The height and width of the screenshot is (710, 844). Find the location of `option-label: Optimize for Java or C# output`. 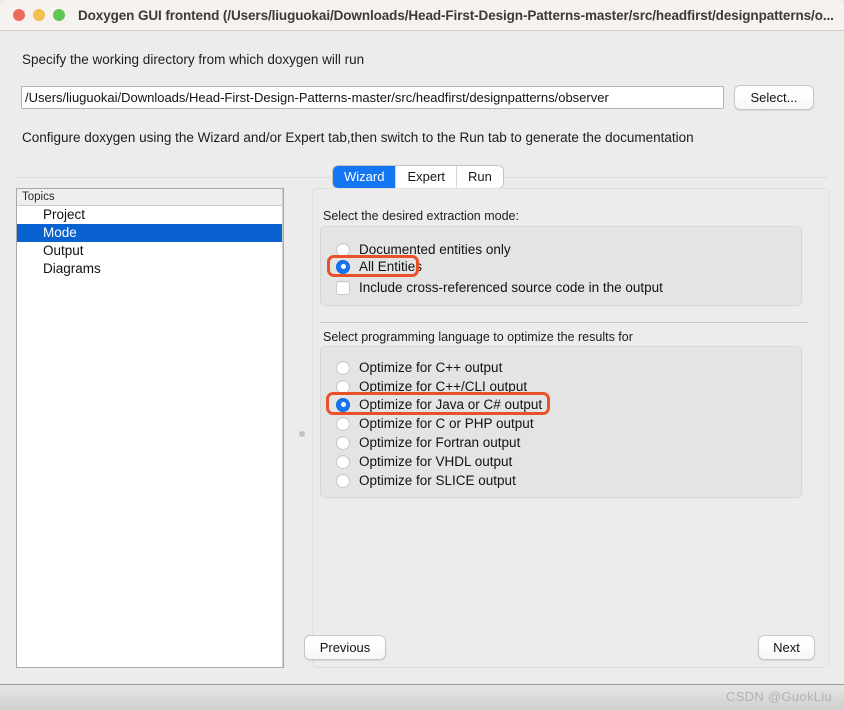

option-label: Optimize for Java or C# output is located at coordinates (451, 404).